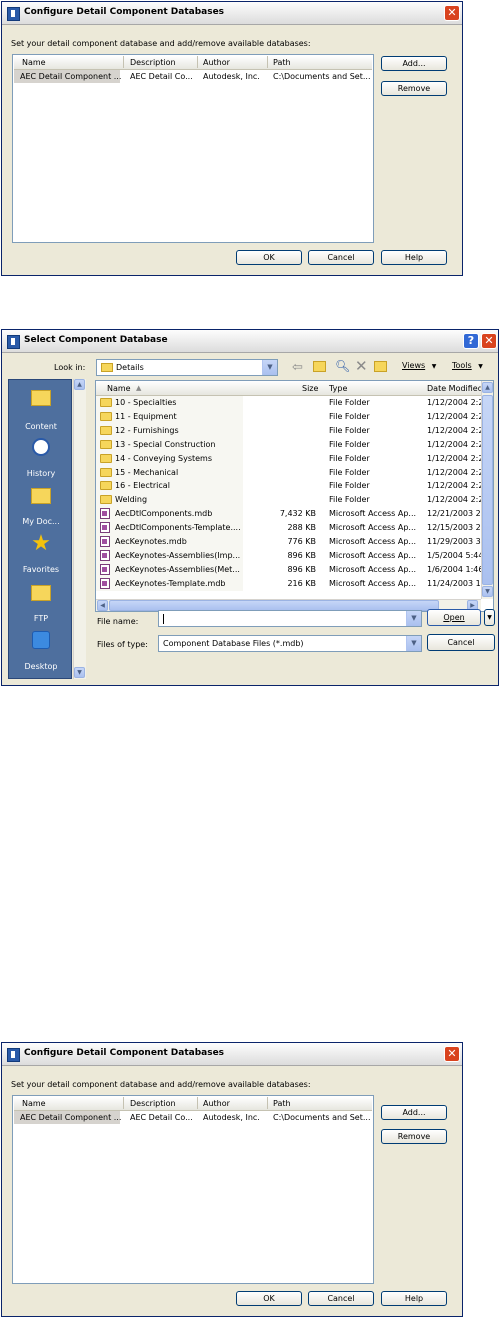 This screenshot has width=502, height=1318. What do you see at coordinates (102, 605) in the screenshot?
I see `scroll-left-icon: ◀` at bounding box center [102, 605].